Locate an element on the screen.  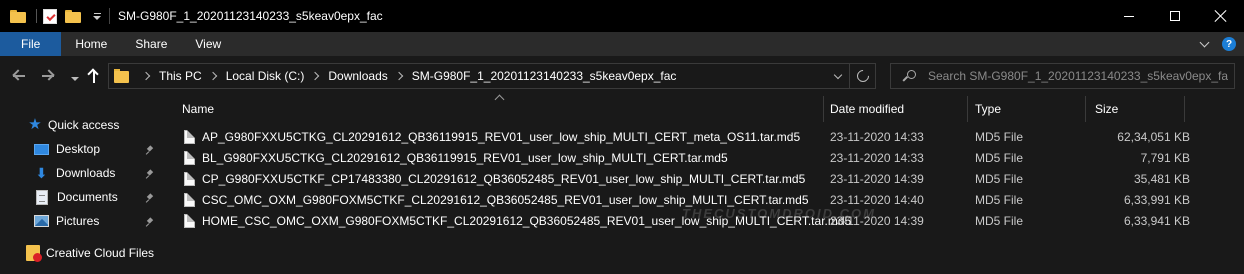
customize-toolbar-icon is located at coordinates (97, 16).